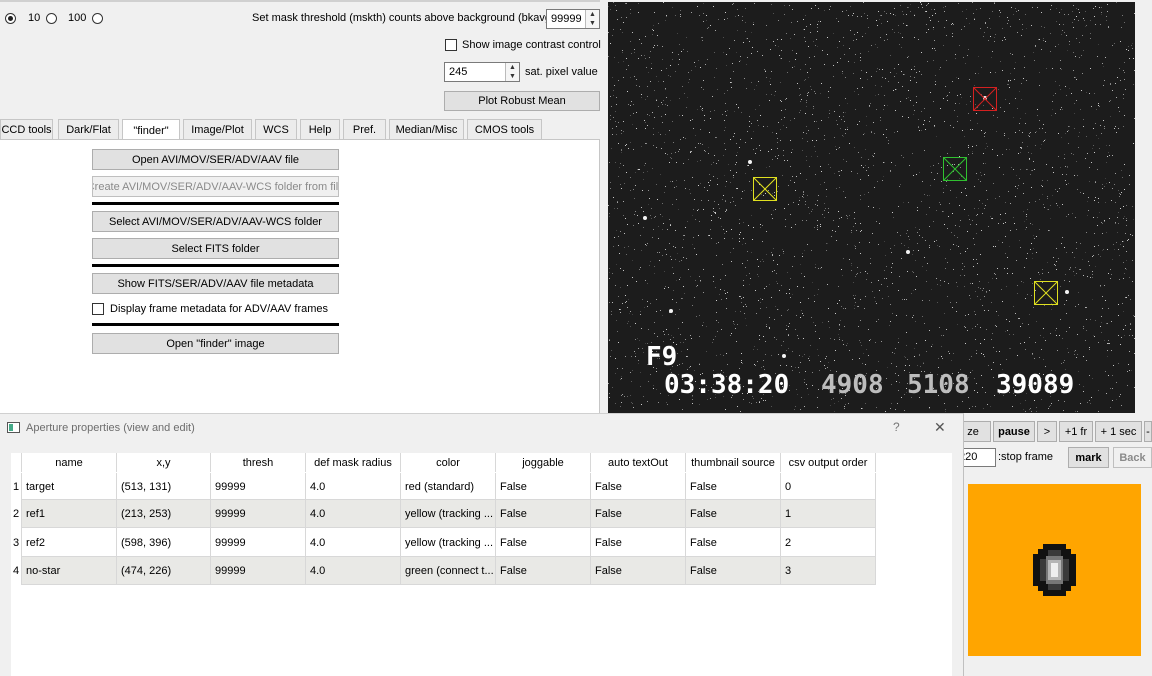 This screenshot has width=1152, height=676. Describe the element at coordinates (451, 45) in the screenshot. I see `contrast-checkbox` at that location.